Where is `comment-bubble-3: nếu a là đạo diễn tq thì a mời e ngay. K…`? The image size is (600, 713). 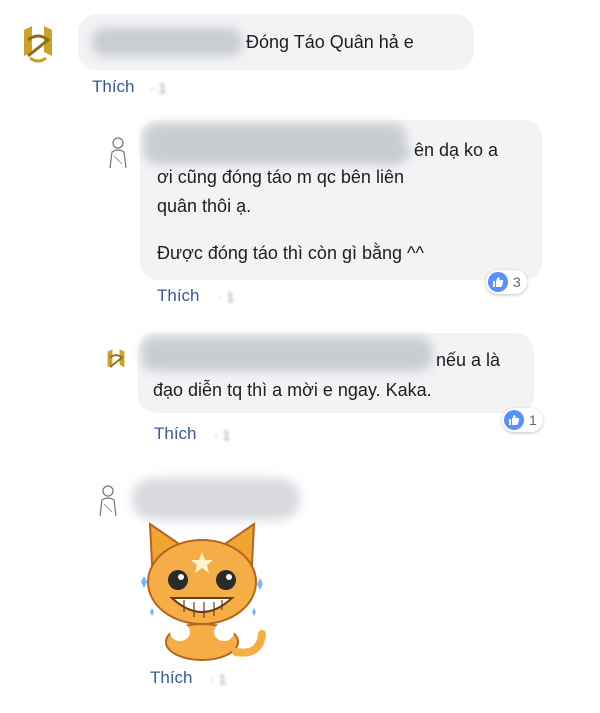
comment-bubble-3: nếu a là đạo diễn tq thì a mời e ngay. K… is located at coordinates (336, 373).